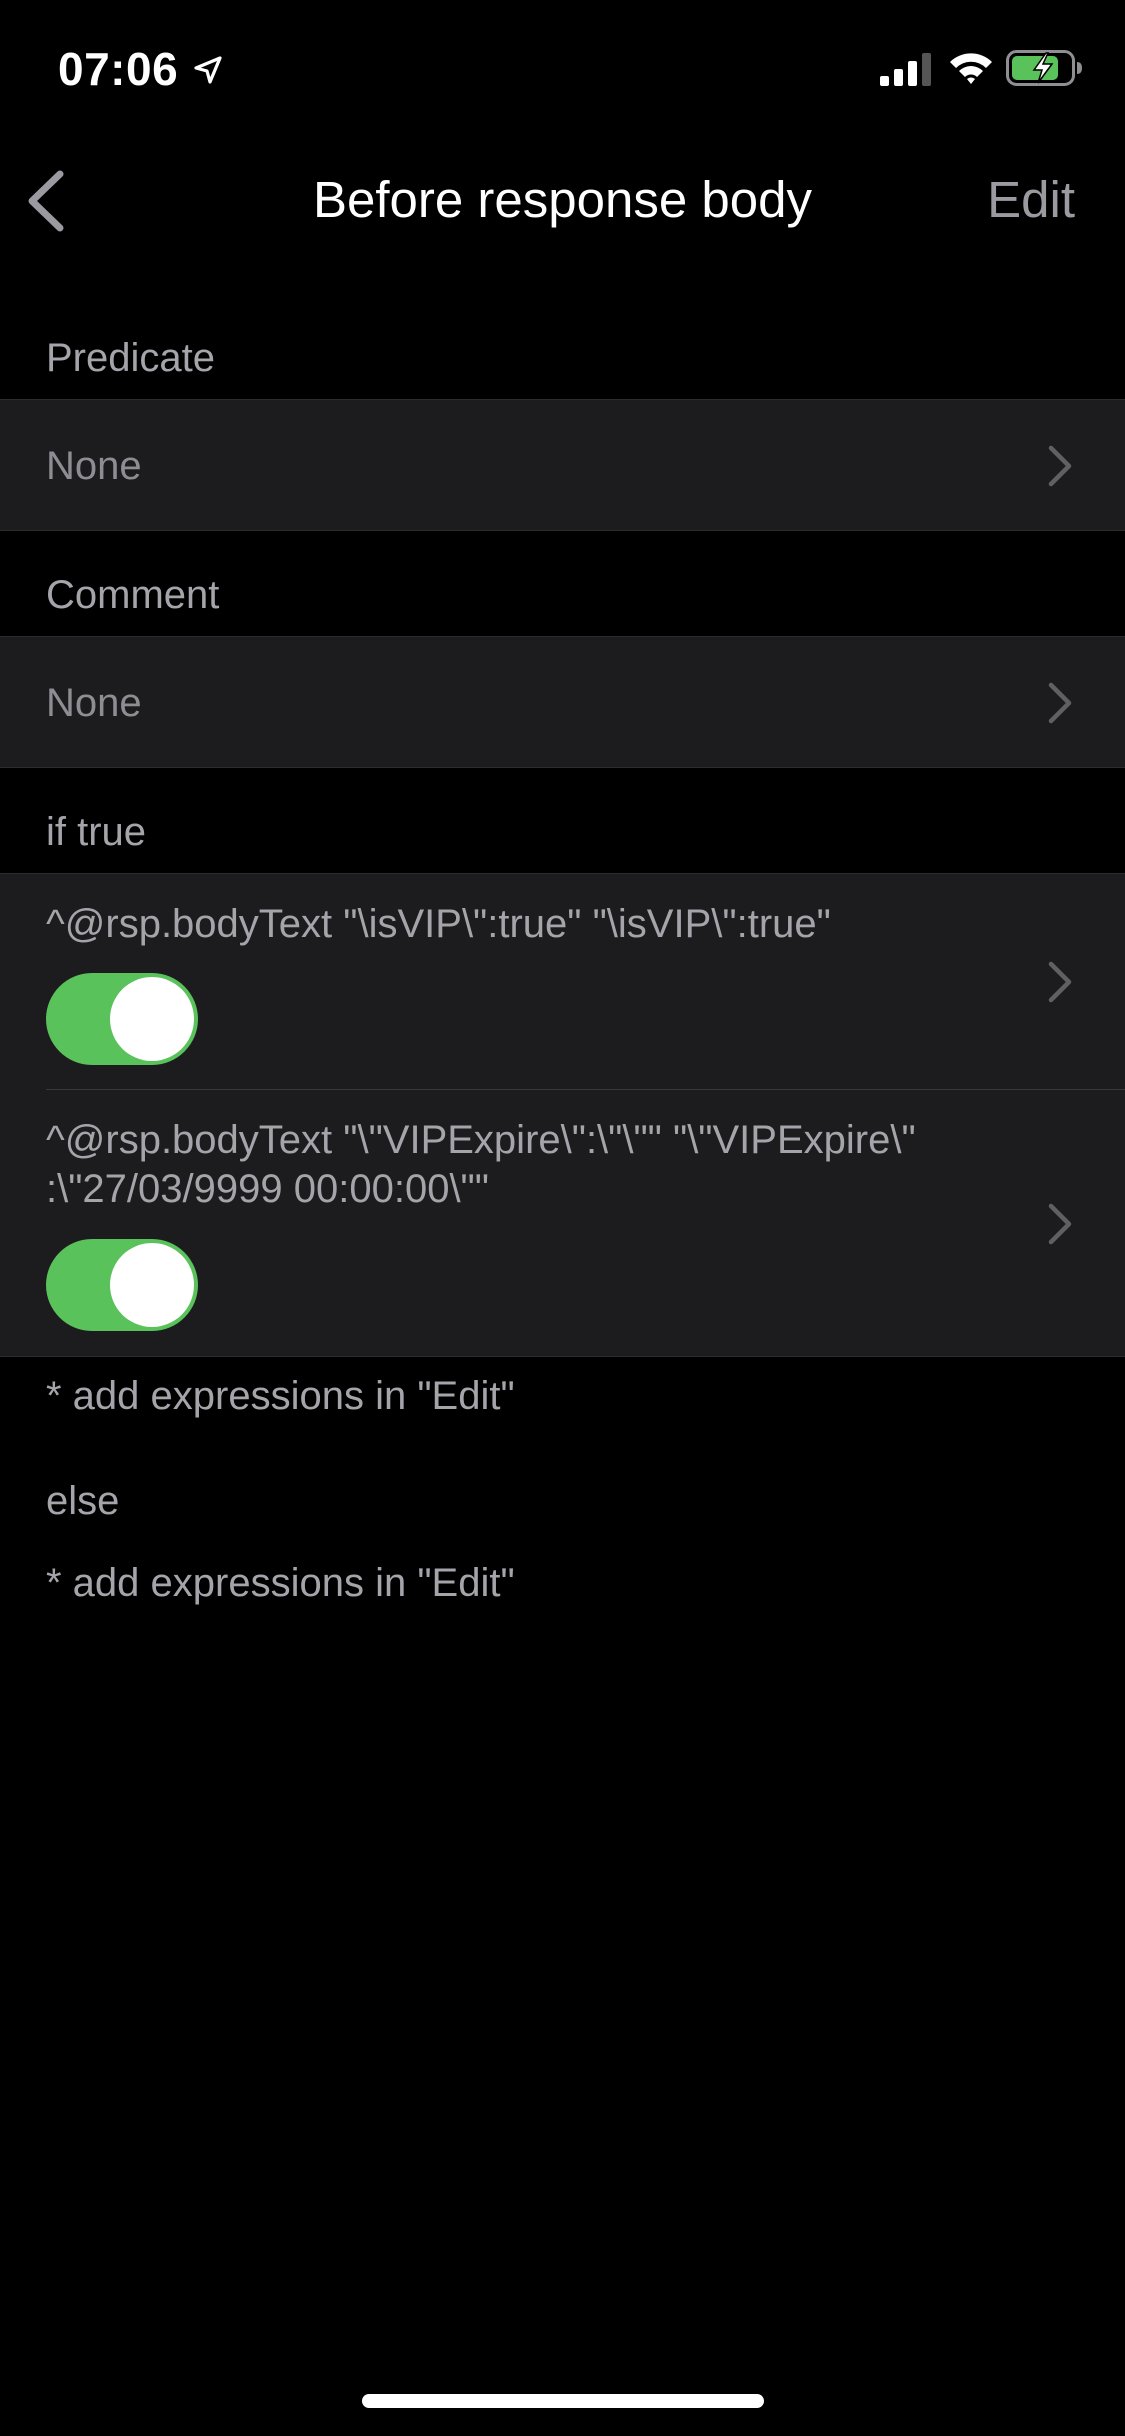 The width and height of the screenshot is (1125, 2436). What do you see at coordinates (1031, 199) in the screenshot?
I see `edit-button: Edit` at bounding box center [1031, 199].